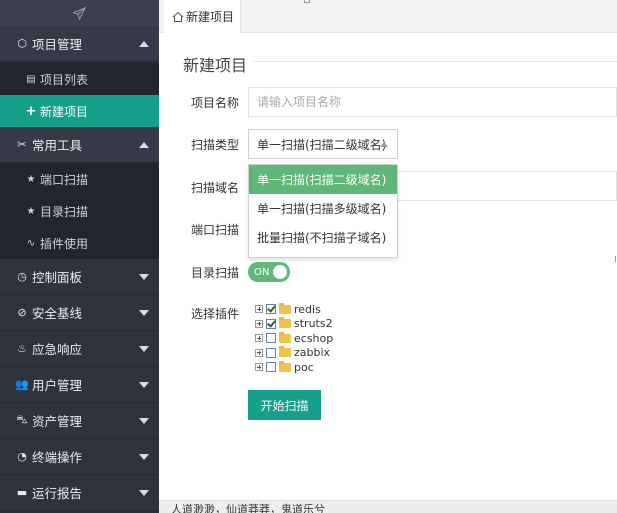 This screenshot has height=513, width=617. I want to click on sidebar-group-label: 运行报告, so click(57, 493).